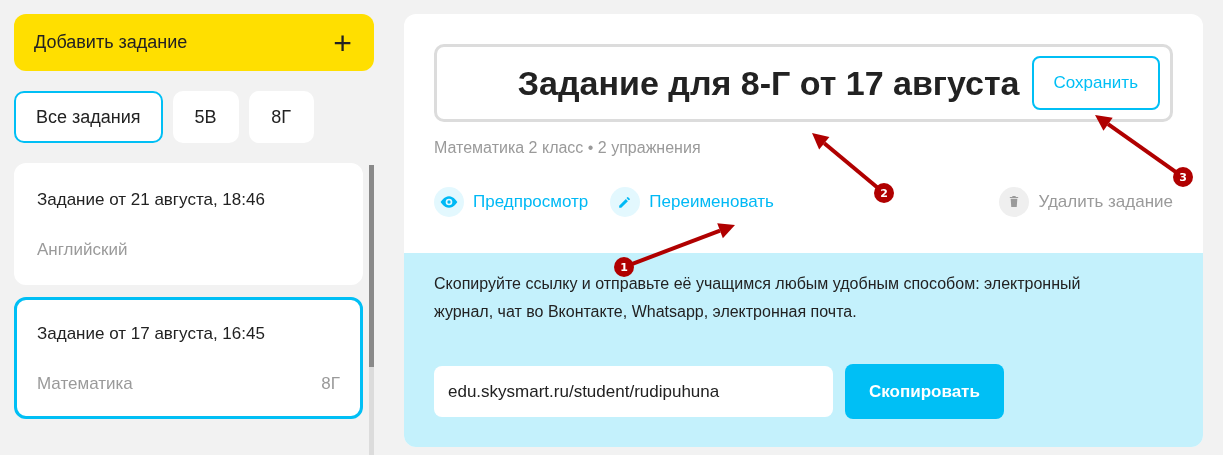 The width and height of the screenshot is (1223, 455). I want to click on scroll-thumb, so click(371, 266).